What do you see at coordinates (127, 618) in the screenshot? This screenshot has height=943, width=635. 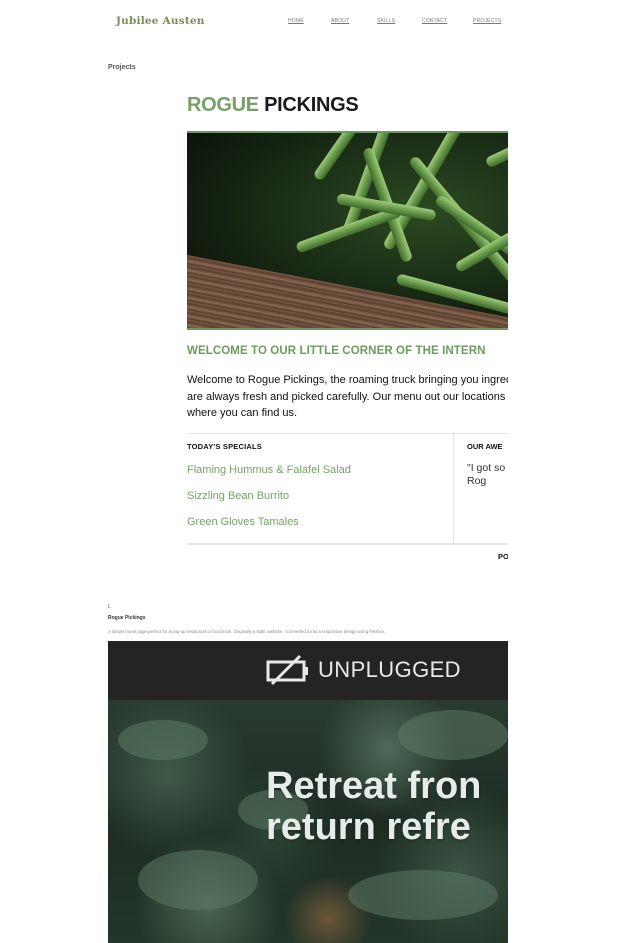 I see `project-name: Rogue Pickings` at bounding box center [127, 618].